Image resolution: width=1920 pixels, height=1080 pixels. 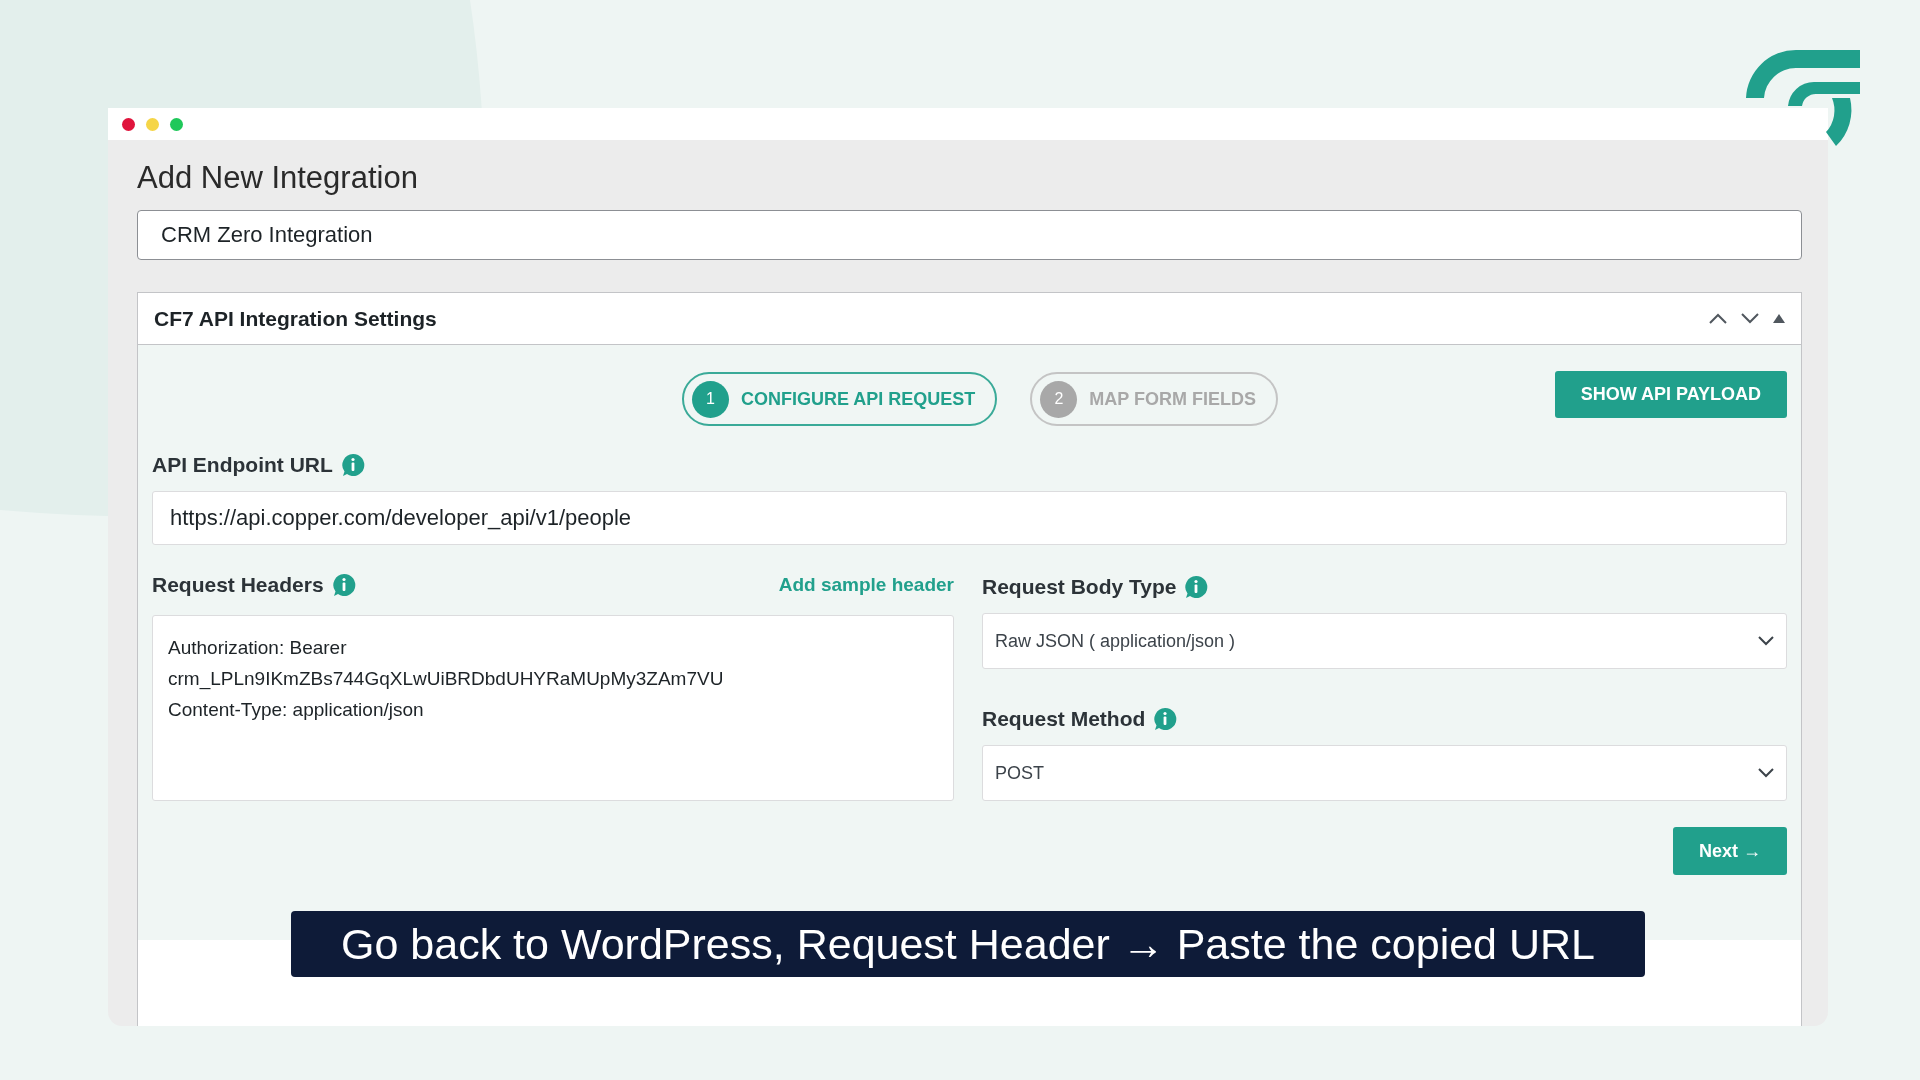 I want to click on step-number: 2, so click(x=1059, y=399).